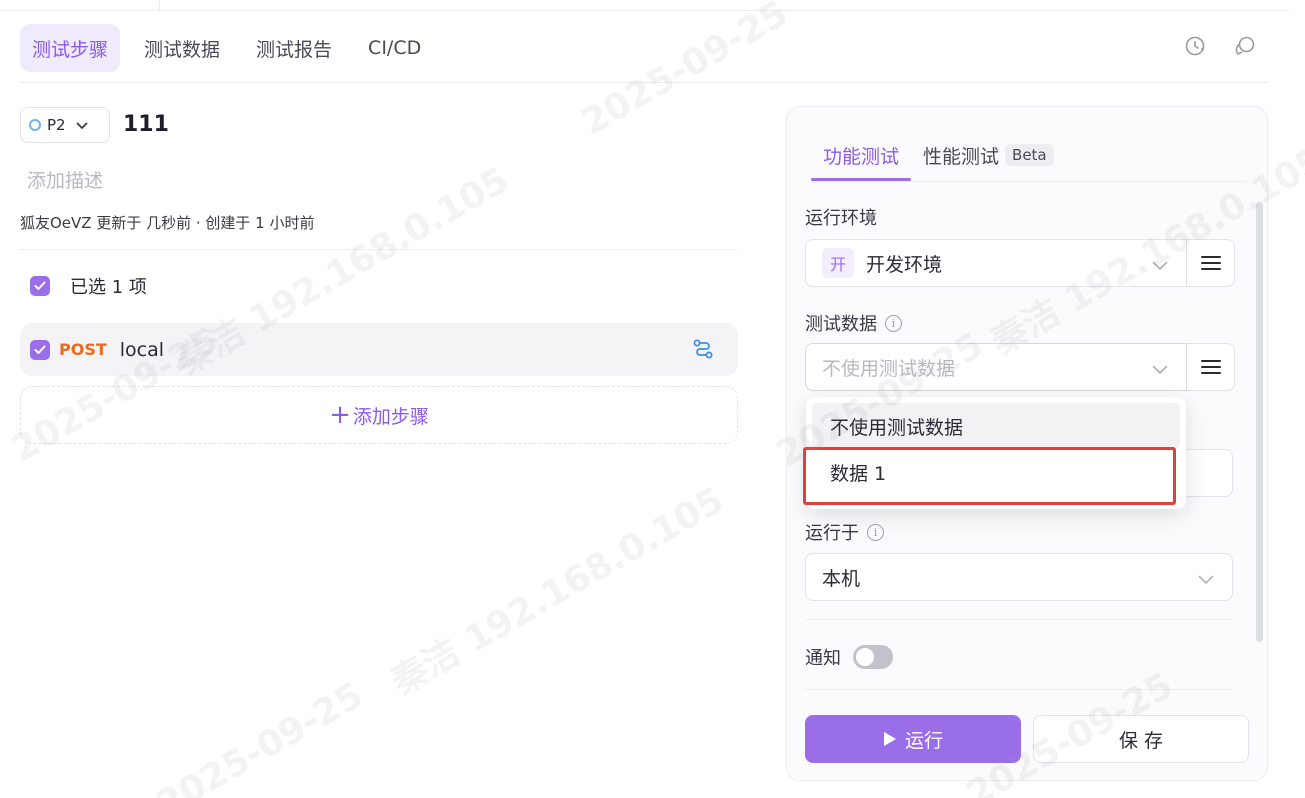  Describe the element at coordinates (340, 415) in the screenshot. I see `plus-icon: +` at that location.